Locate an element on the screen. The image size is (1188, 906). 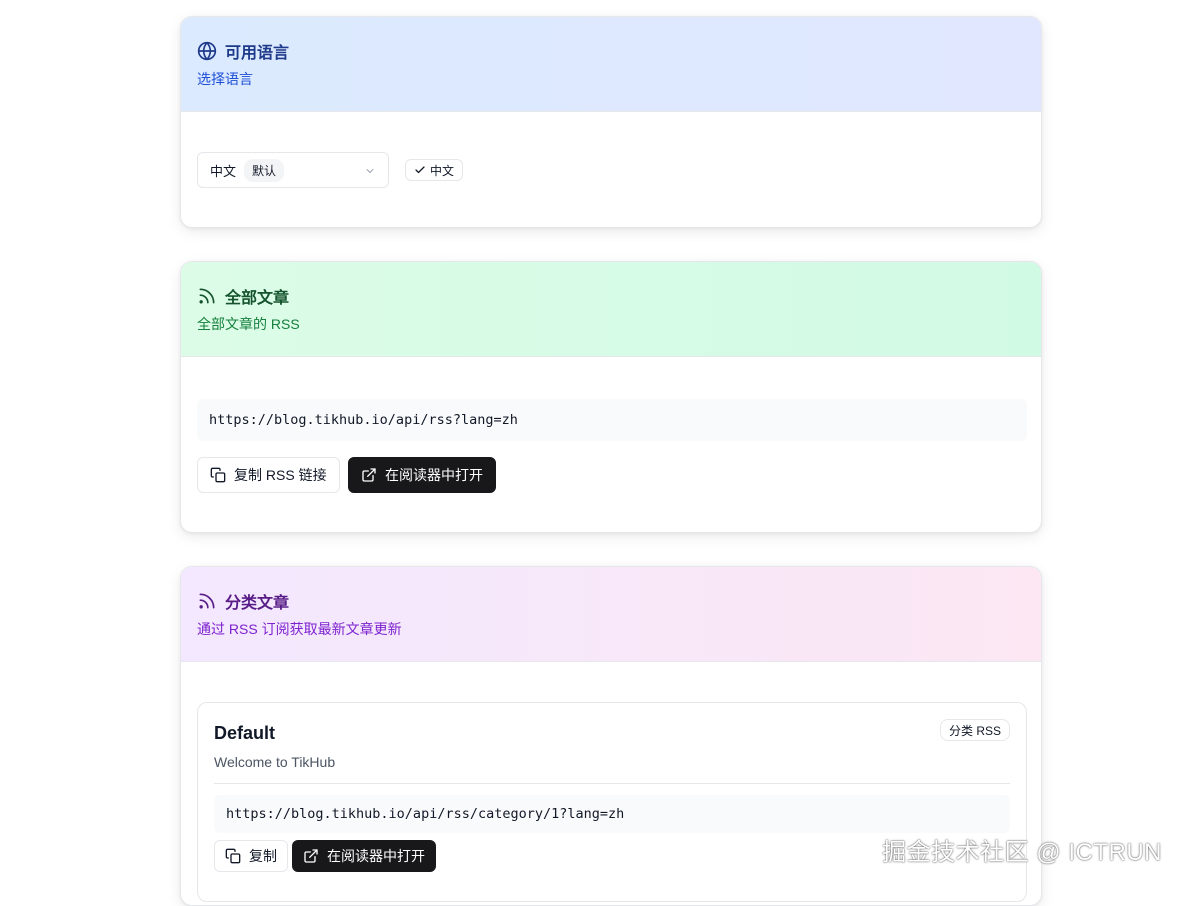
open-in-reader-button: 在阅读器中打开 is located at coordinates (422, 475).